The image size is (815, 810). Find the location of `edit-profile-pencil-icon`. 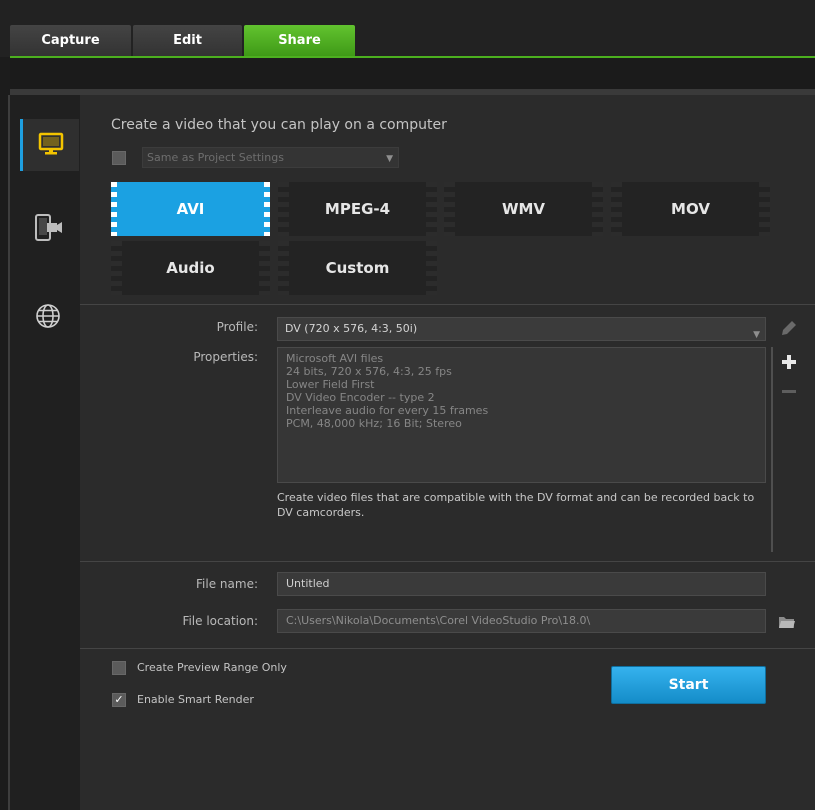

edit-profile-pencil-icon is located at coordinates (789, 328).